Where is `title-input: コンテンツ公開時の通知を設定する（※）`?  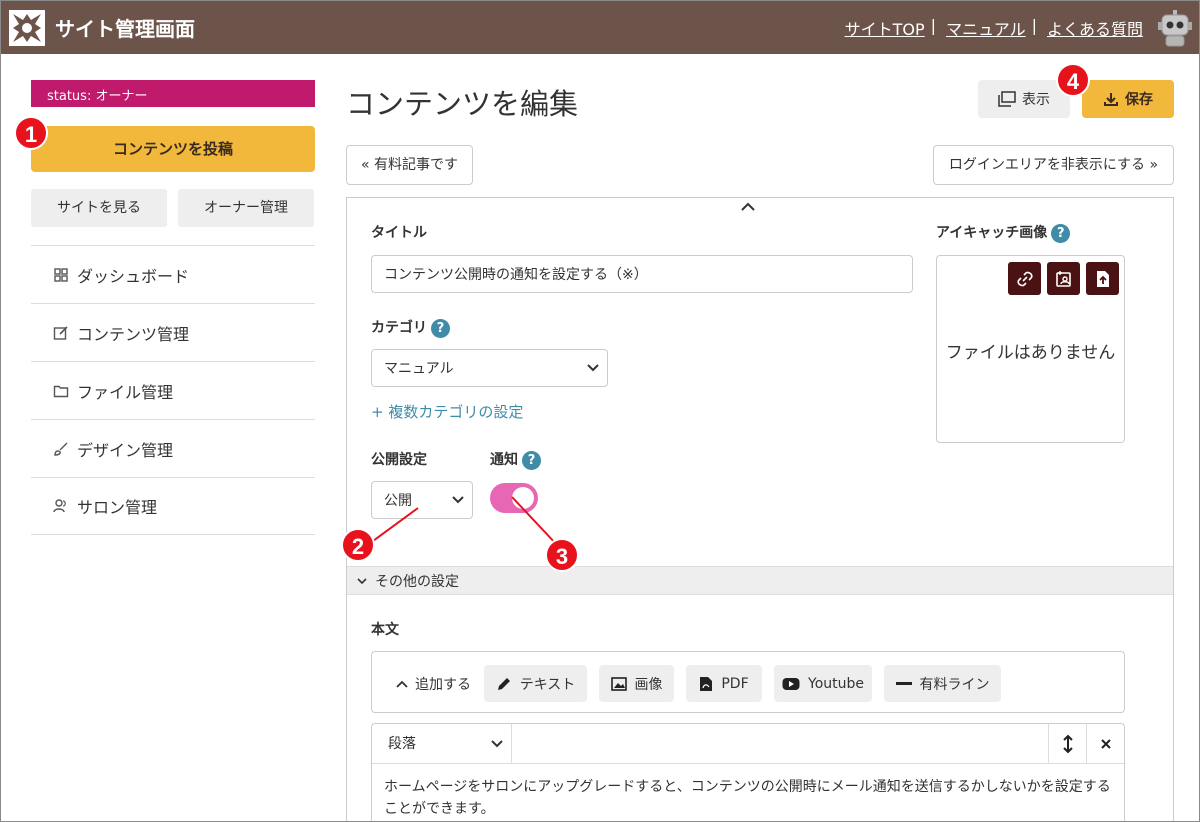 title-input: コンテンツ公開時の通知を設定する（※） is located at coordinates (642, 274).